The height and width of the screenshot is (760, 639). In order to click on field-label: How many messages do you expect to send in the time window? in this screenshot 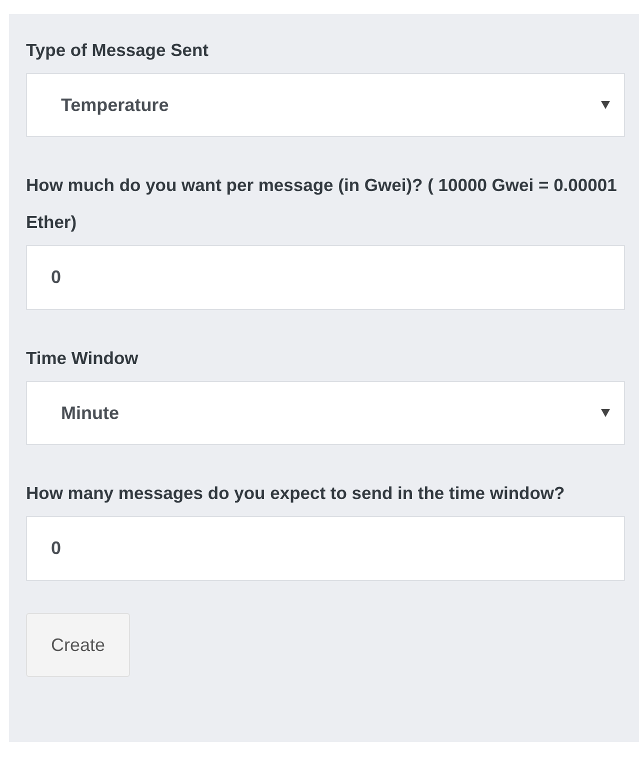, I will do `click(296, 493)`.